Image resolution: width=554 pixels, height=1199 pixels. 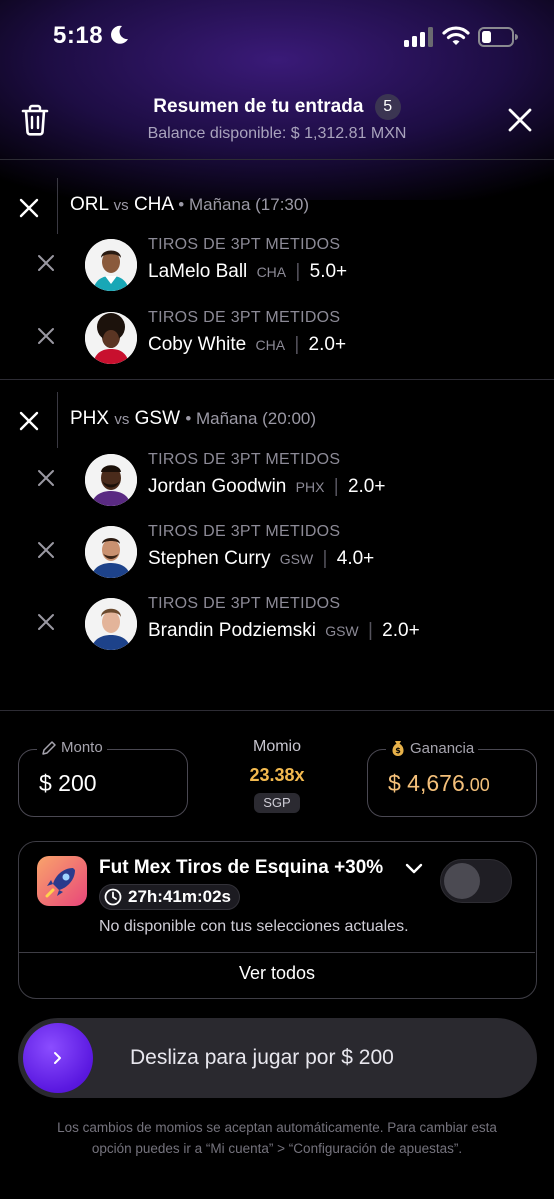 I want to click on clock-icon, so click(x=113, y=897).